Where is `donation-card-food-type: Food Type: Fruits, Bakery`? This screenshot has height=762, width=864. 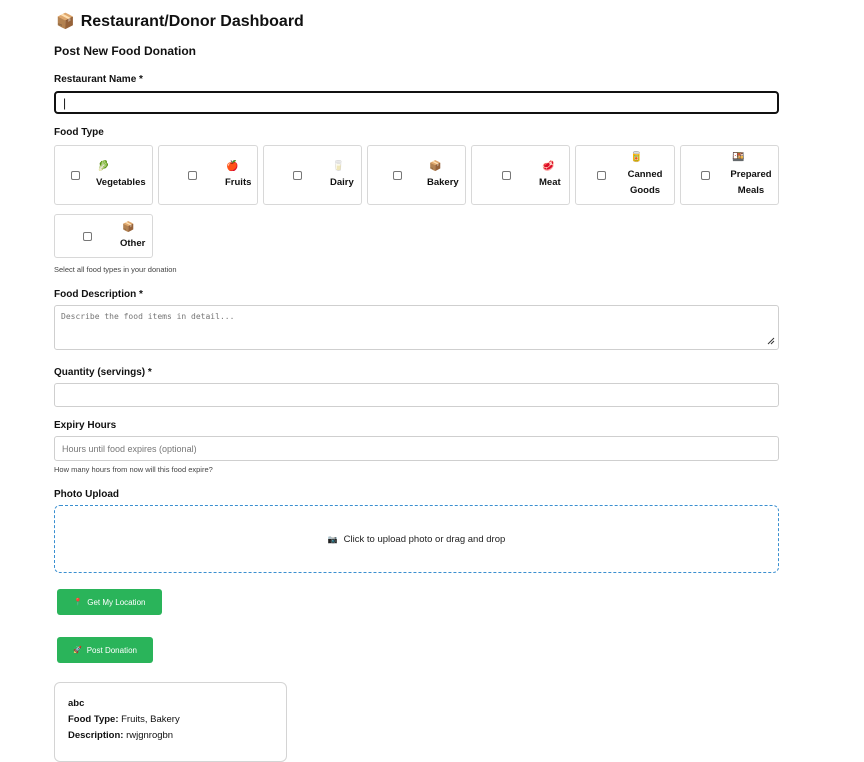
donation-card-food-type: Food Type: Fruits, Bakery is located at coordinates (124, 719).